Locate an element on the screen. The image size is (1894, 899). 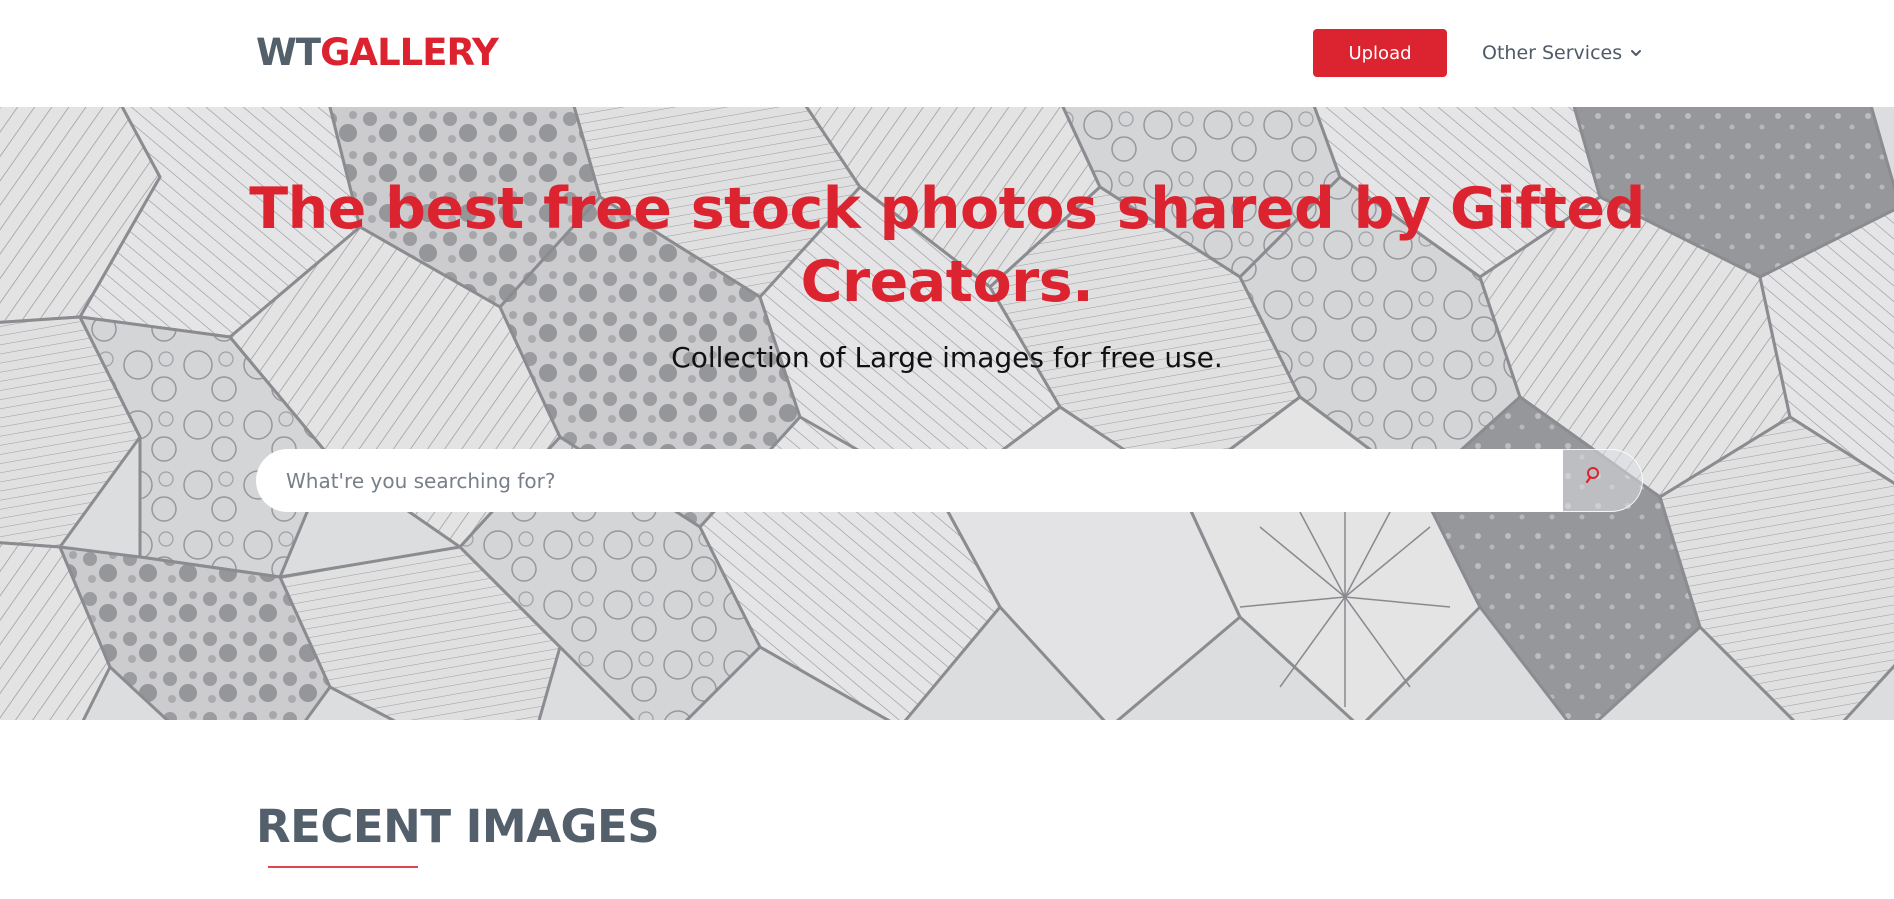
recent-images-heading: RECENT IMAGES is located at coordinates (458, 826).